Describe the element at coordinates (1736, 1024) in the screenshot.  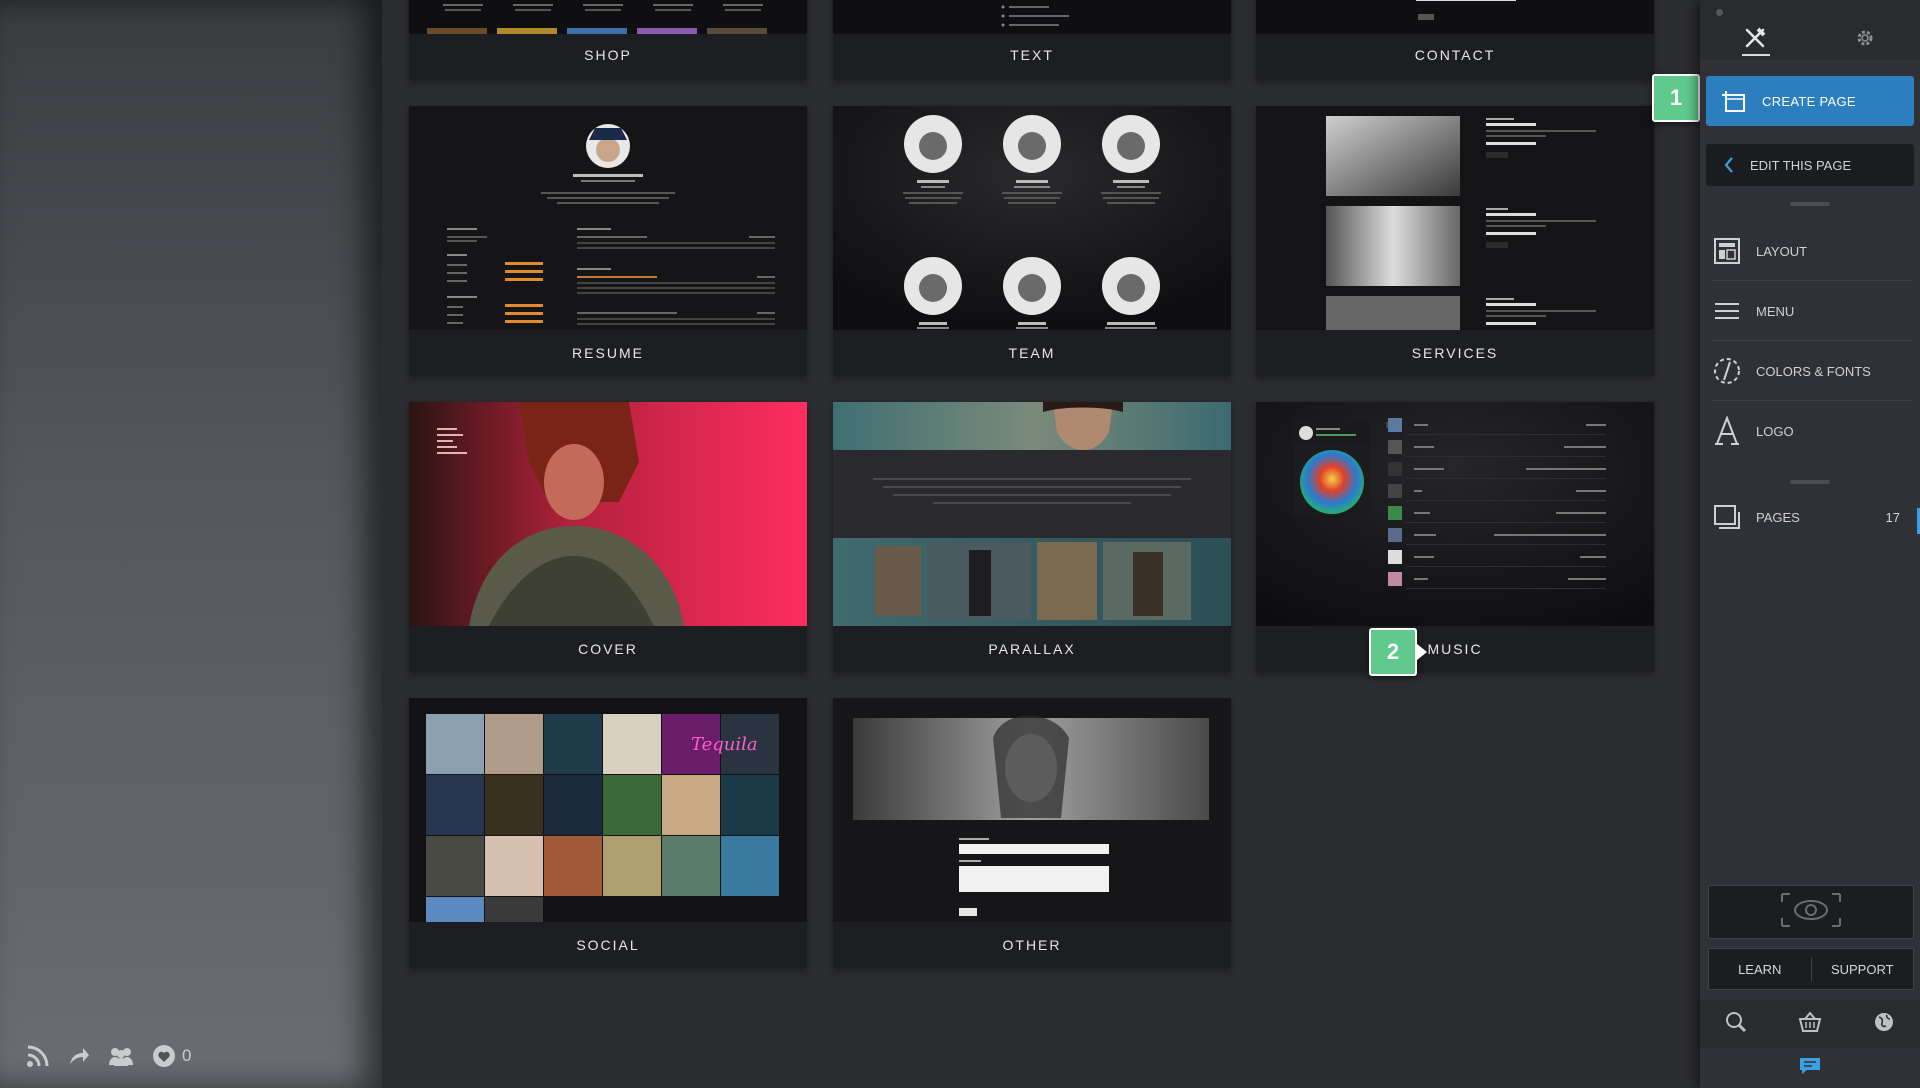
I see `search-icon` at that location.